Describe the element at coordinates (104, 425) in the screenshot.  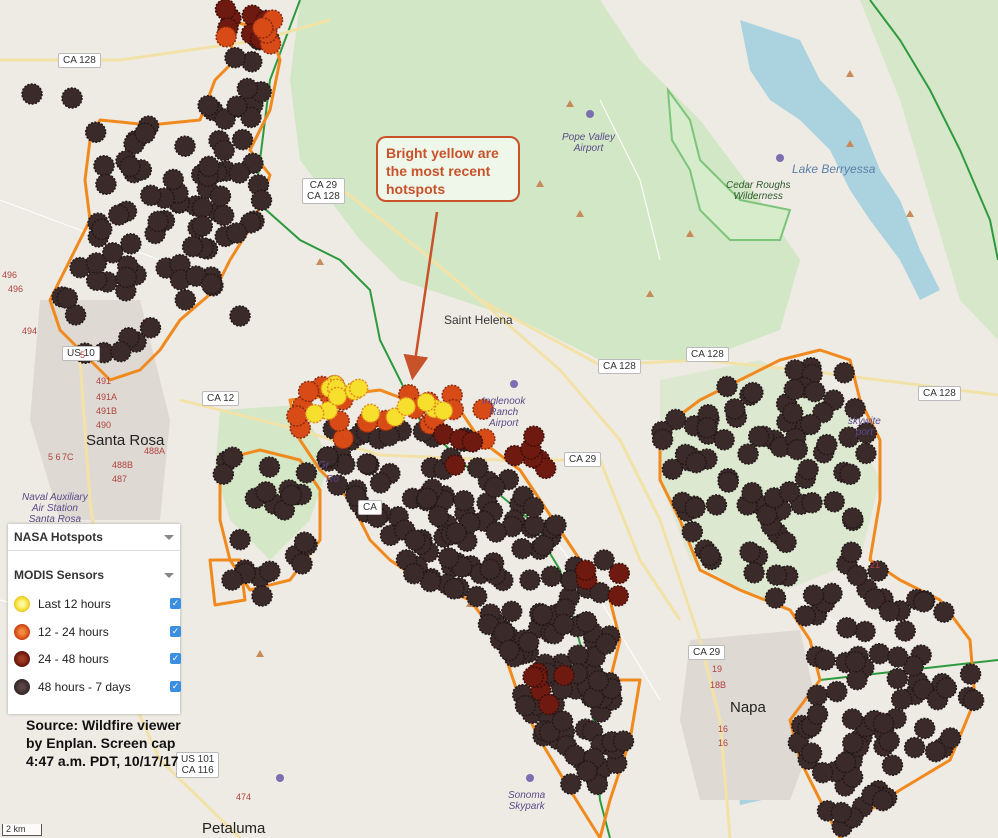
I see `exit-number: 490` at that location.